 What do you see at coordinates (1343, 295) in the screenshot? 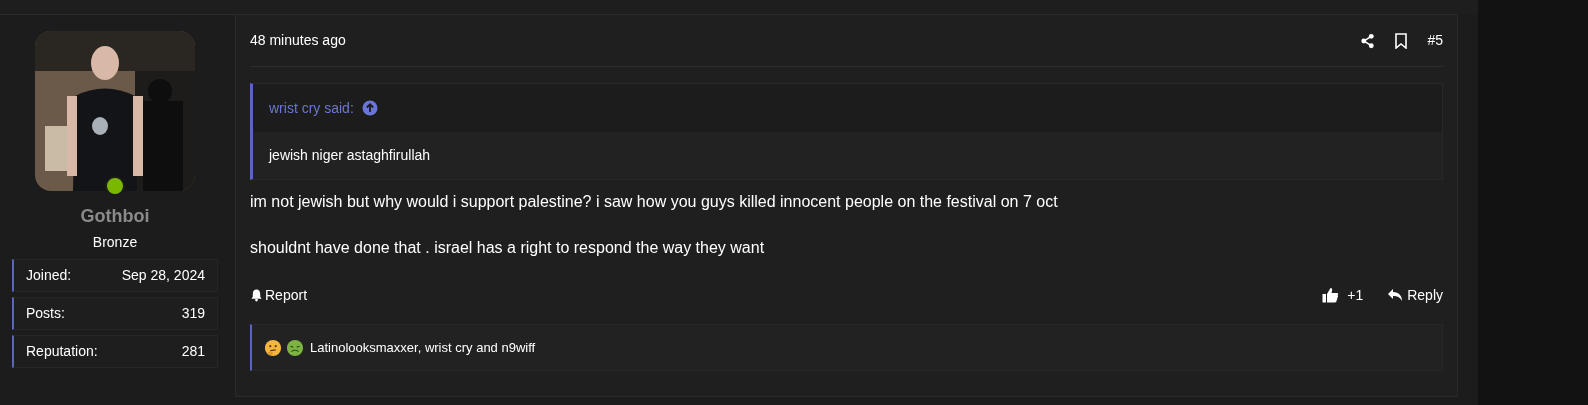
I see `like-button: +1` at bounding box center [1343, 295].